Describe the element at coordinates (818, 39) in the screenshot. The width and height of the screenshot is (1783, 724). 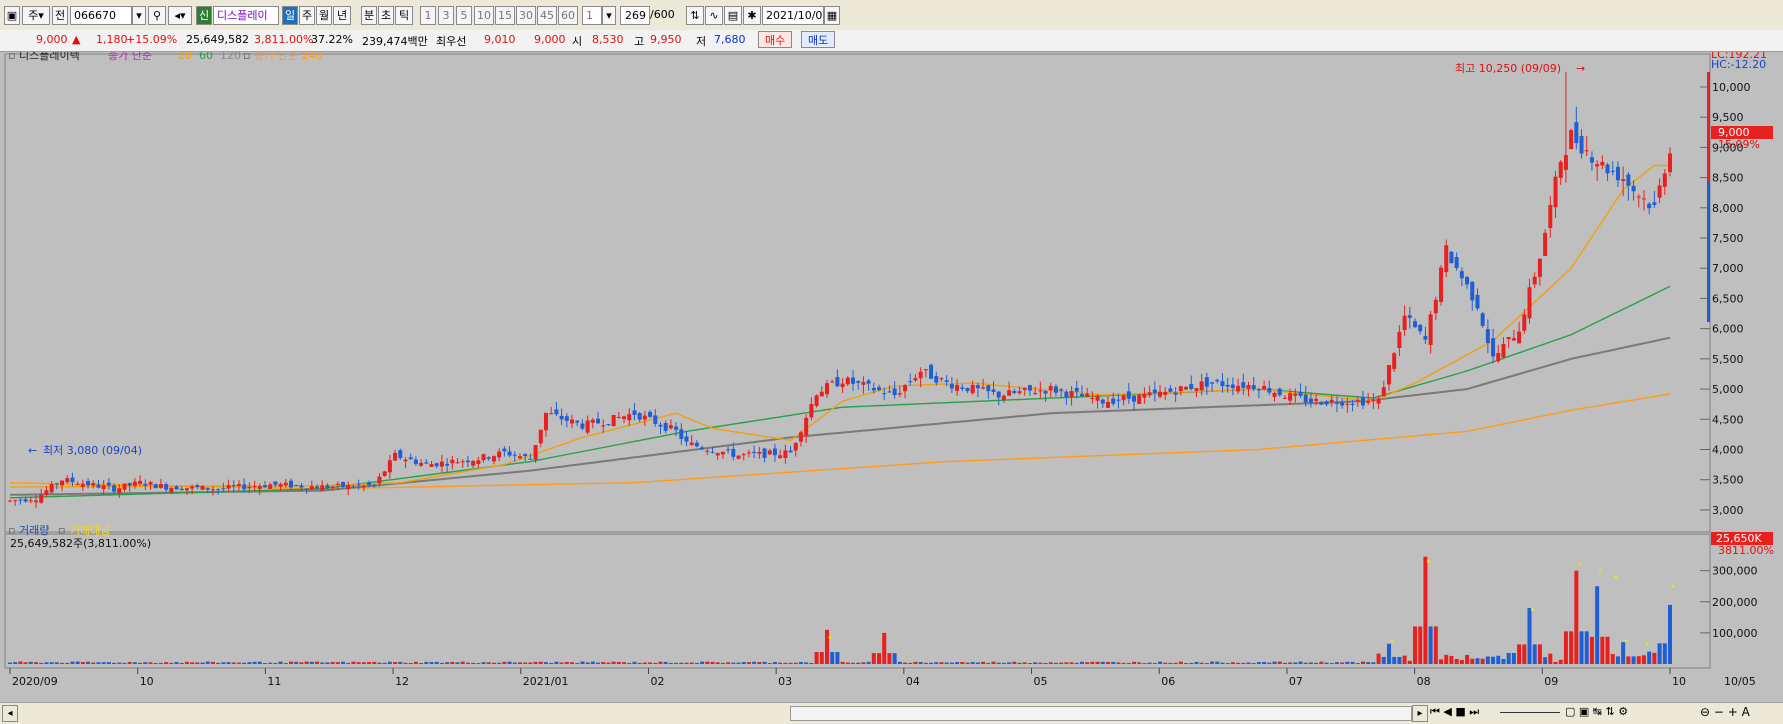
I see `sell-button: 매도` at that location.